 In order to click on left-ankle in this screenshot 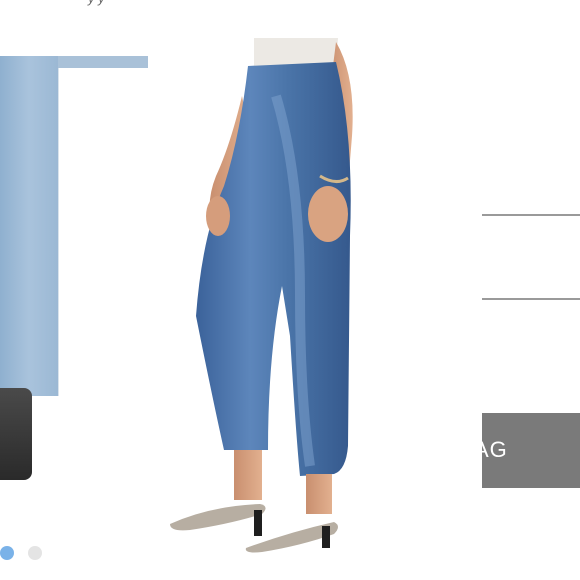, I will do `click(248, 475)`.